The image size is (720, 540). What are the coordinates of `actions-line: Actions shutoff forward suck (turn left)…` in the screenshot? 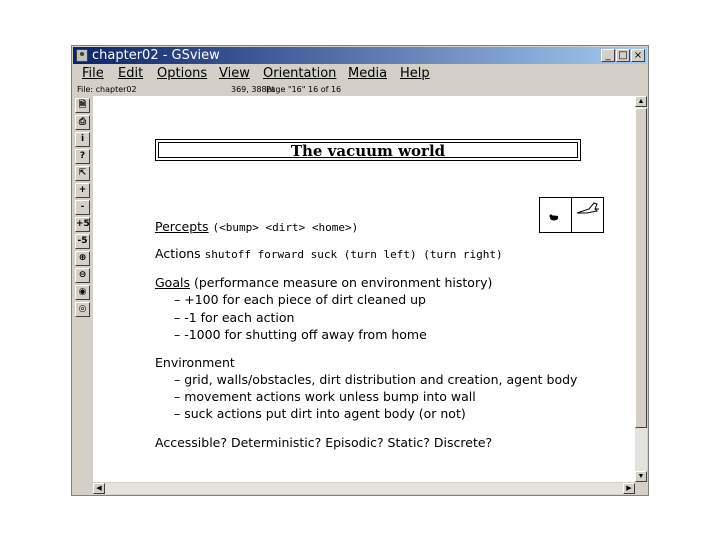 It's located at (329, 254).